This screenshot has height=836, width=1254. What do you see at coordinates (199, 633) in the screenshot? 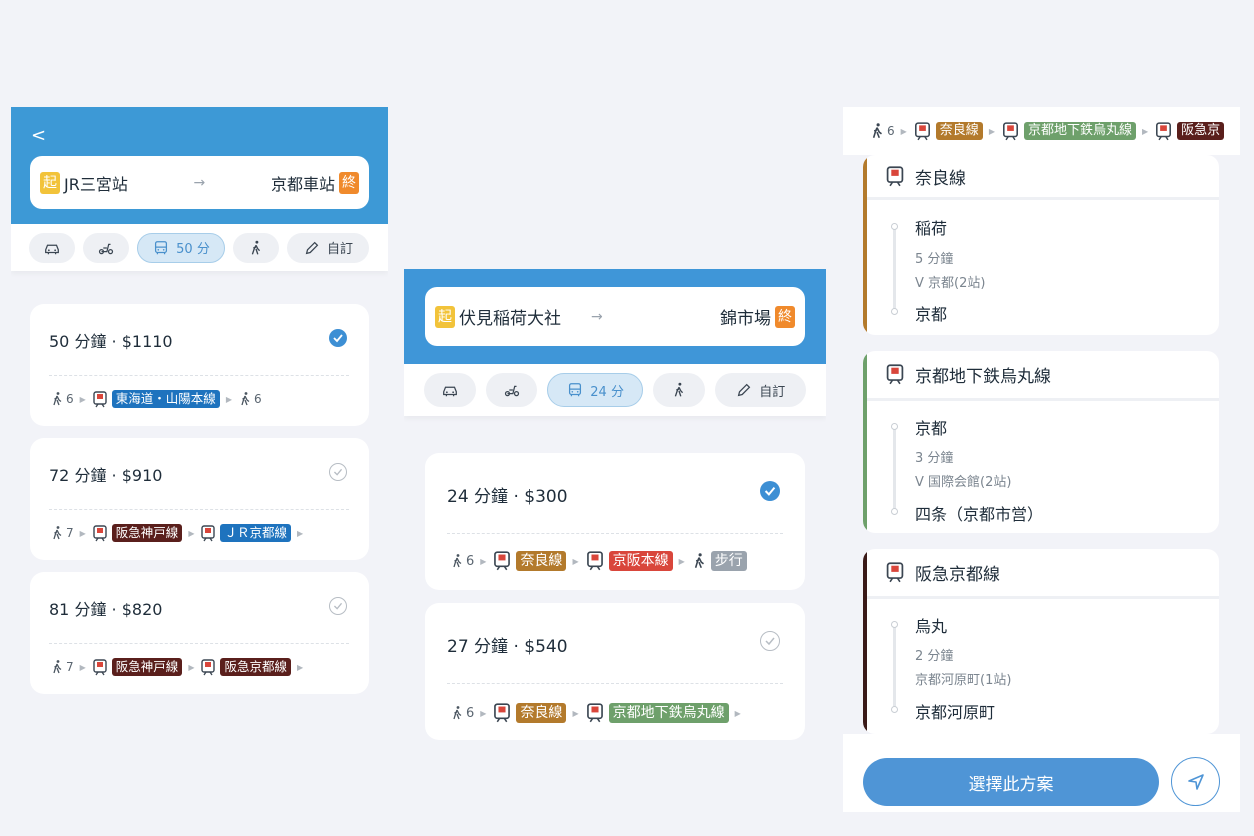
I see `route-card: 81 分鐘 · $820 7 ▶ 阪急神戸線 ▶ 阪急京都線 ▶` at bounding box center [199, 633].